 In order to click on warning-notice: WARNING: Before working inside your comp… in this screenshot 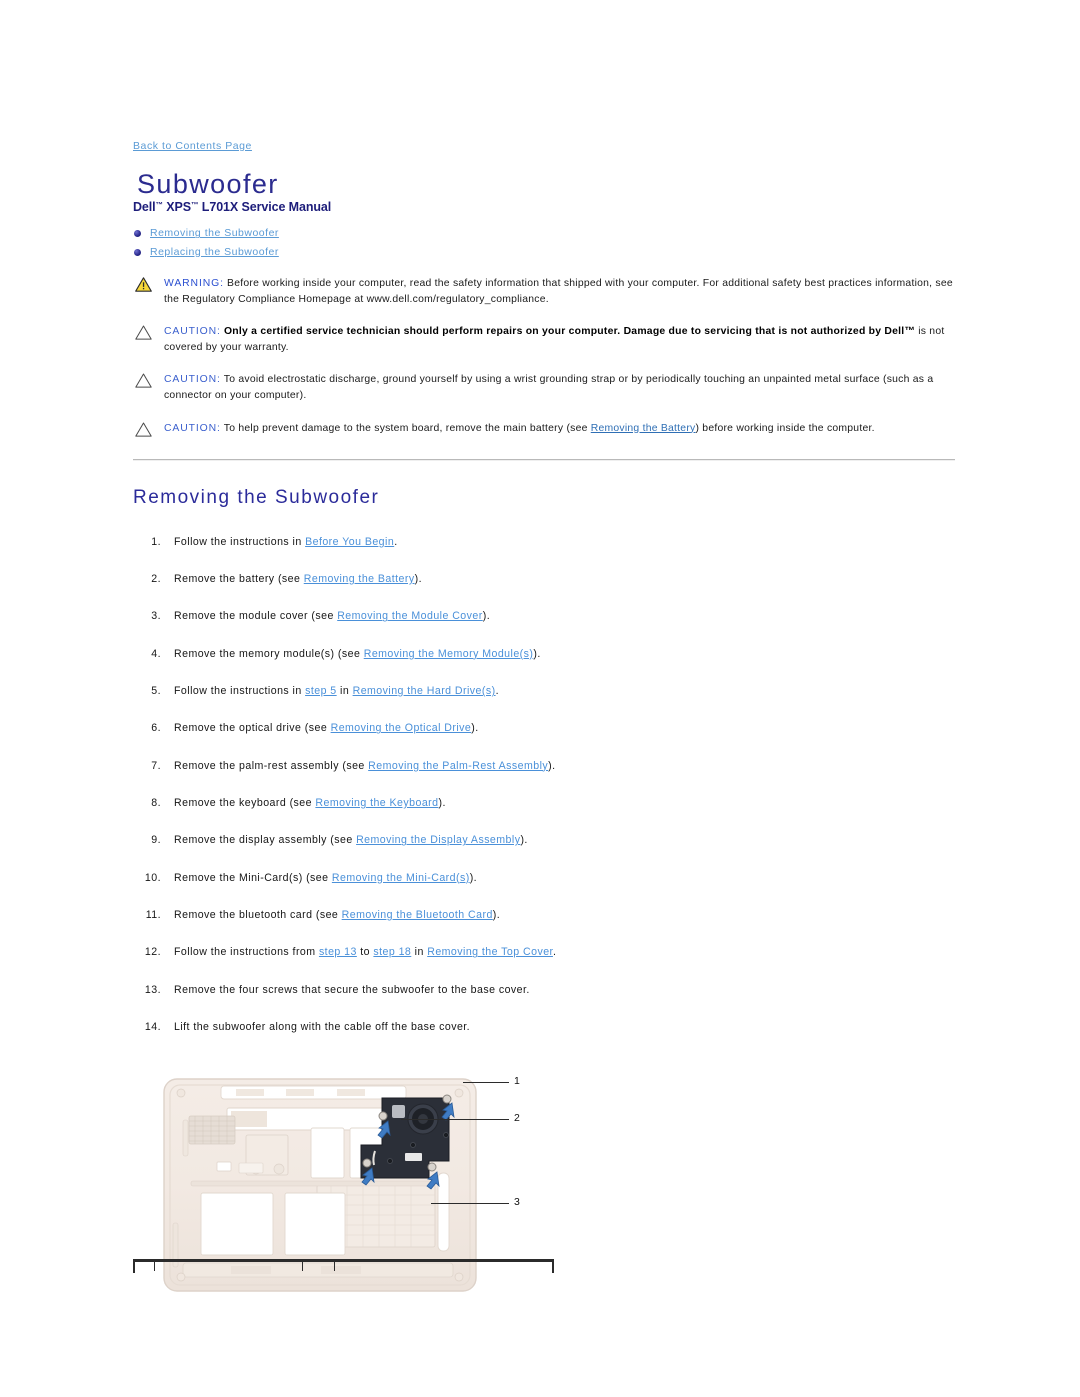, I will do `click(544, 292)`.